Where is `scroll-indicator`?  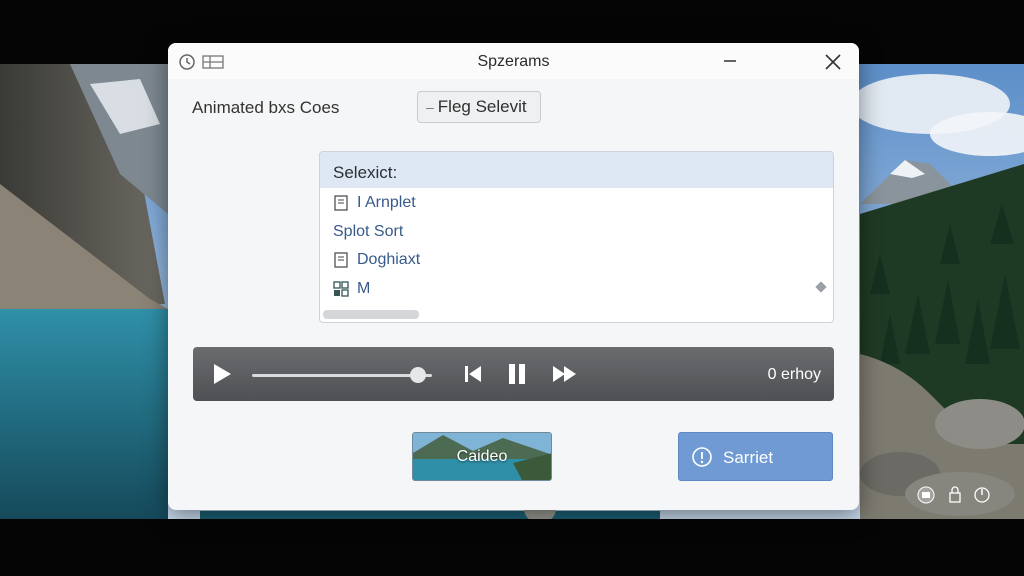 scroll-indicator is located at coordinates (821, 287).